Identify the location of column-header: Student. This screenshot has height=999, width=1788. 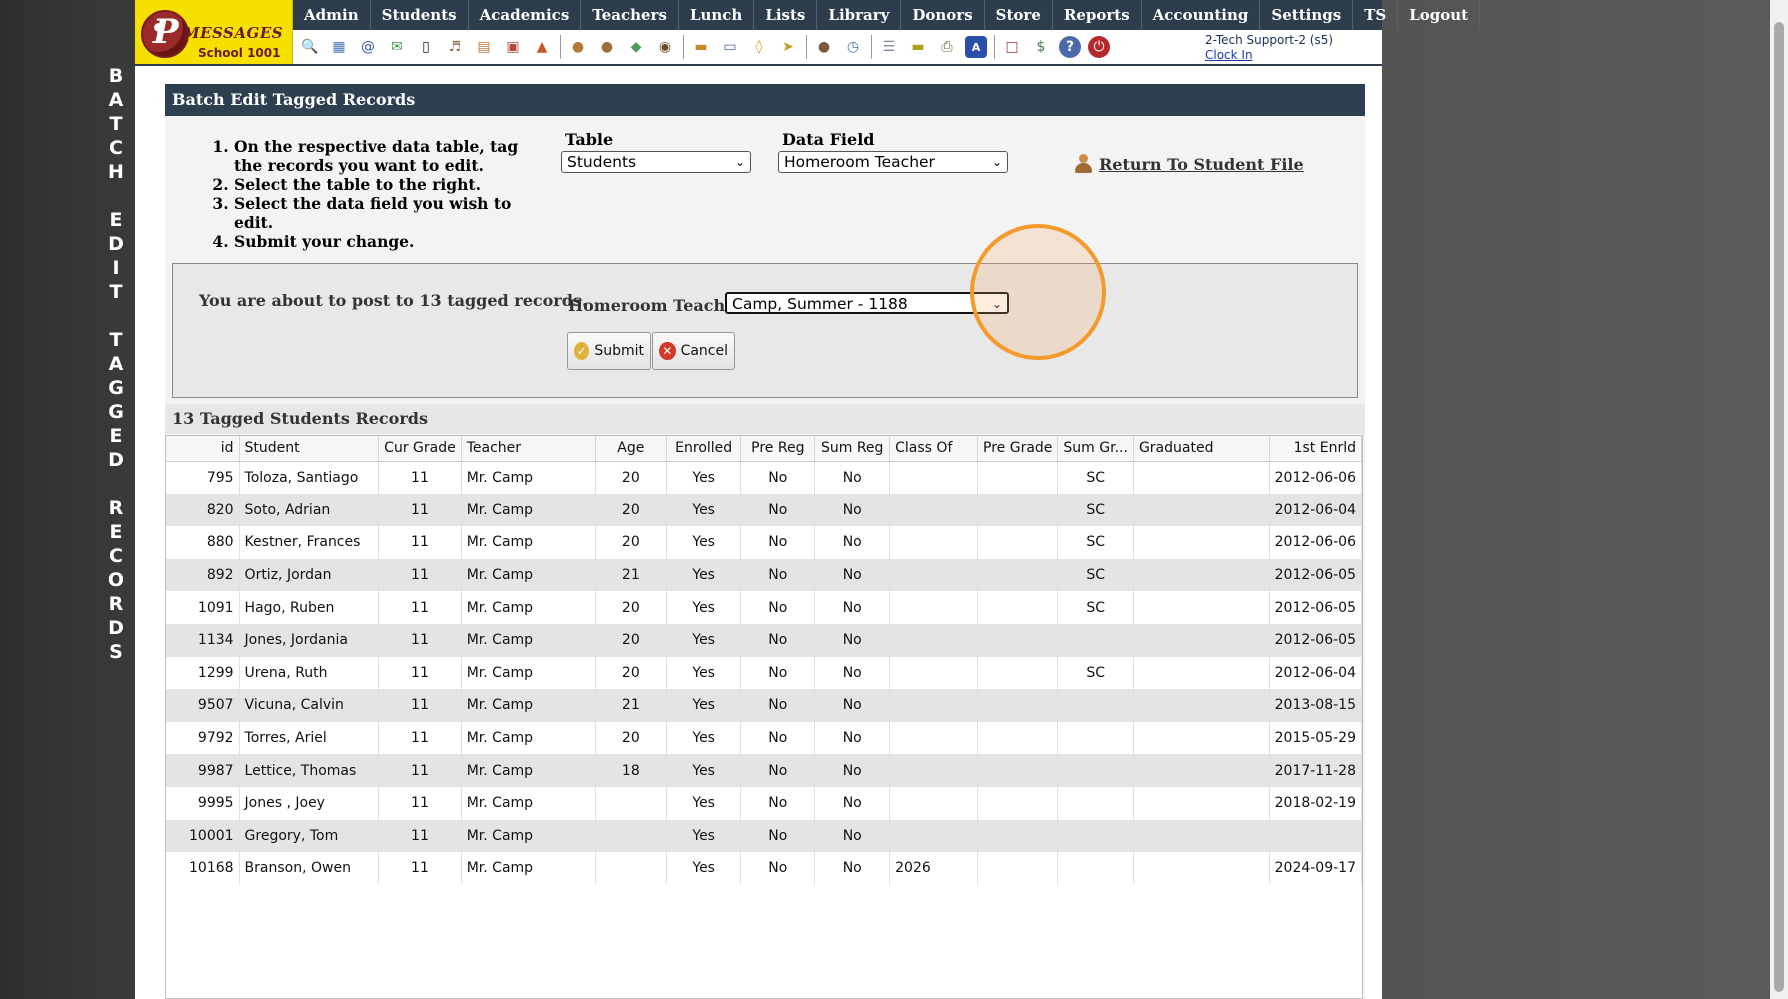
(309, 449).